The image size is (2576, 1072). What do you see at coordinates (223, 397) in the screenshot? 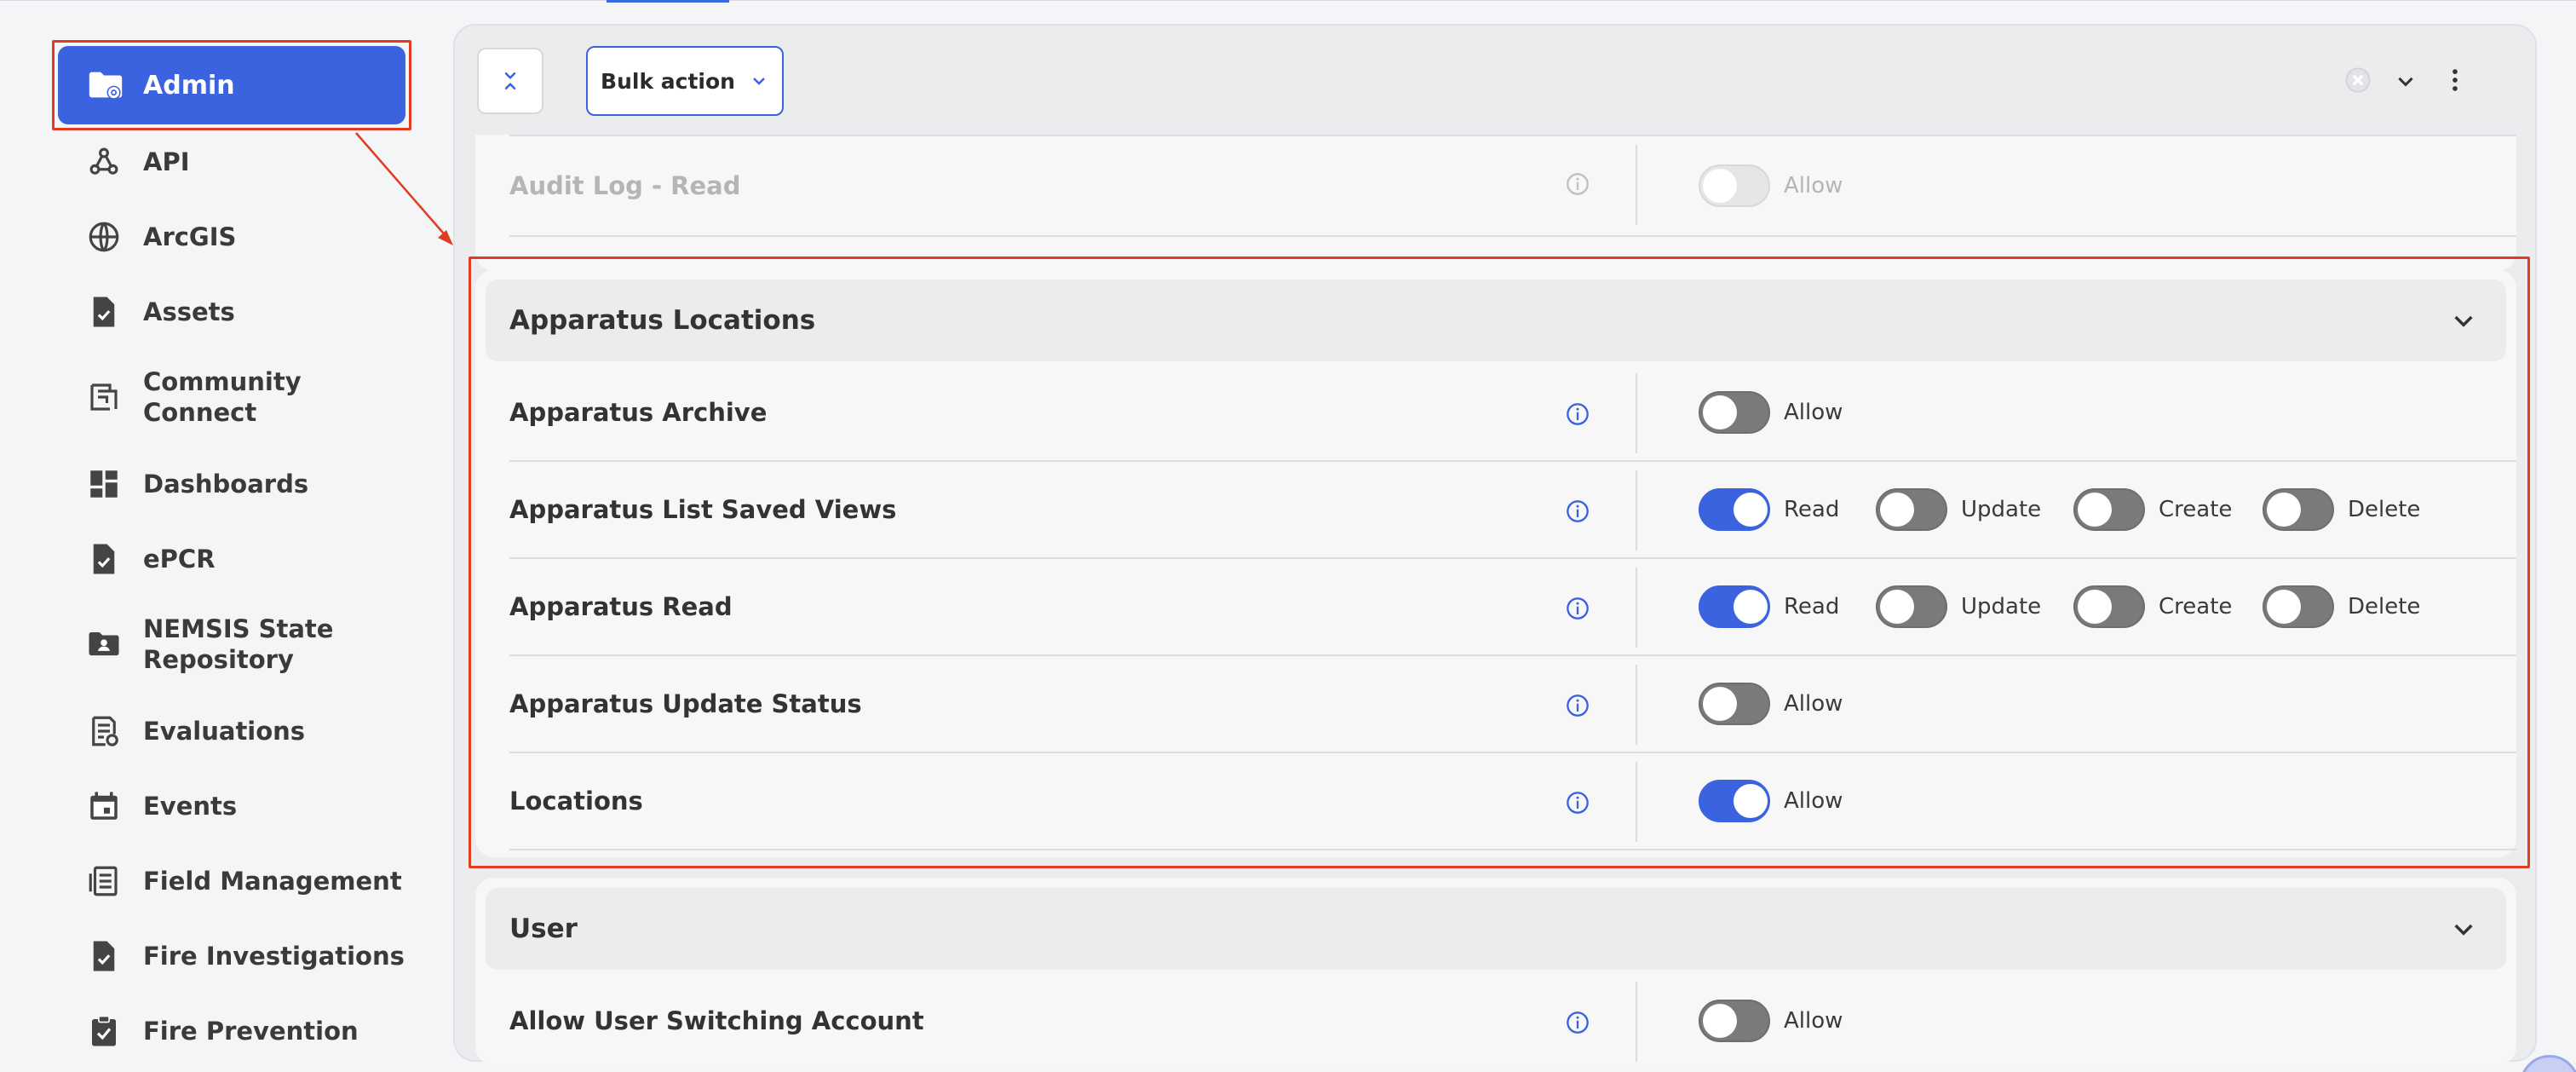
I see `sidebar-item-label: Community Connect` at bounding box center [223, 397].